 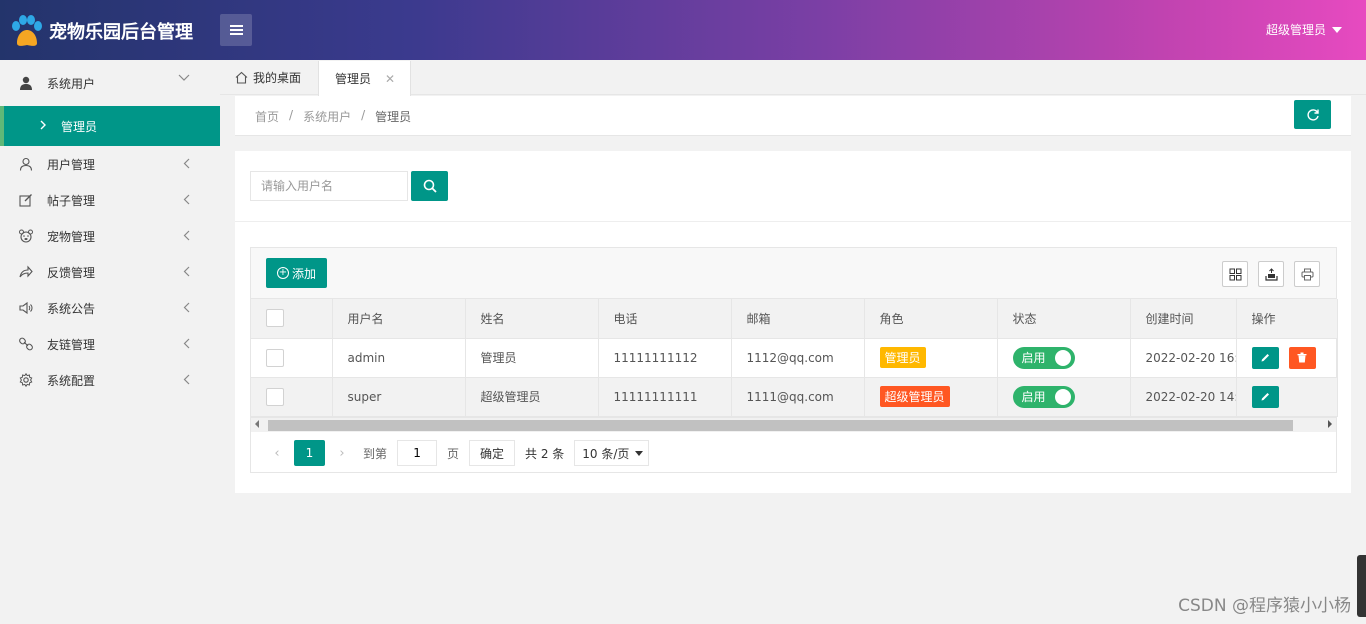 I want to click on sidebar-item-label: 用户管理, so click(x=71, y=164).